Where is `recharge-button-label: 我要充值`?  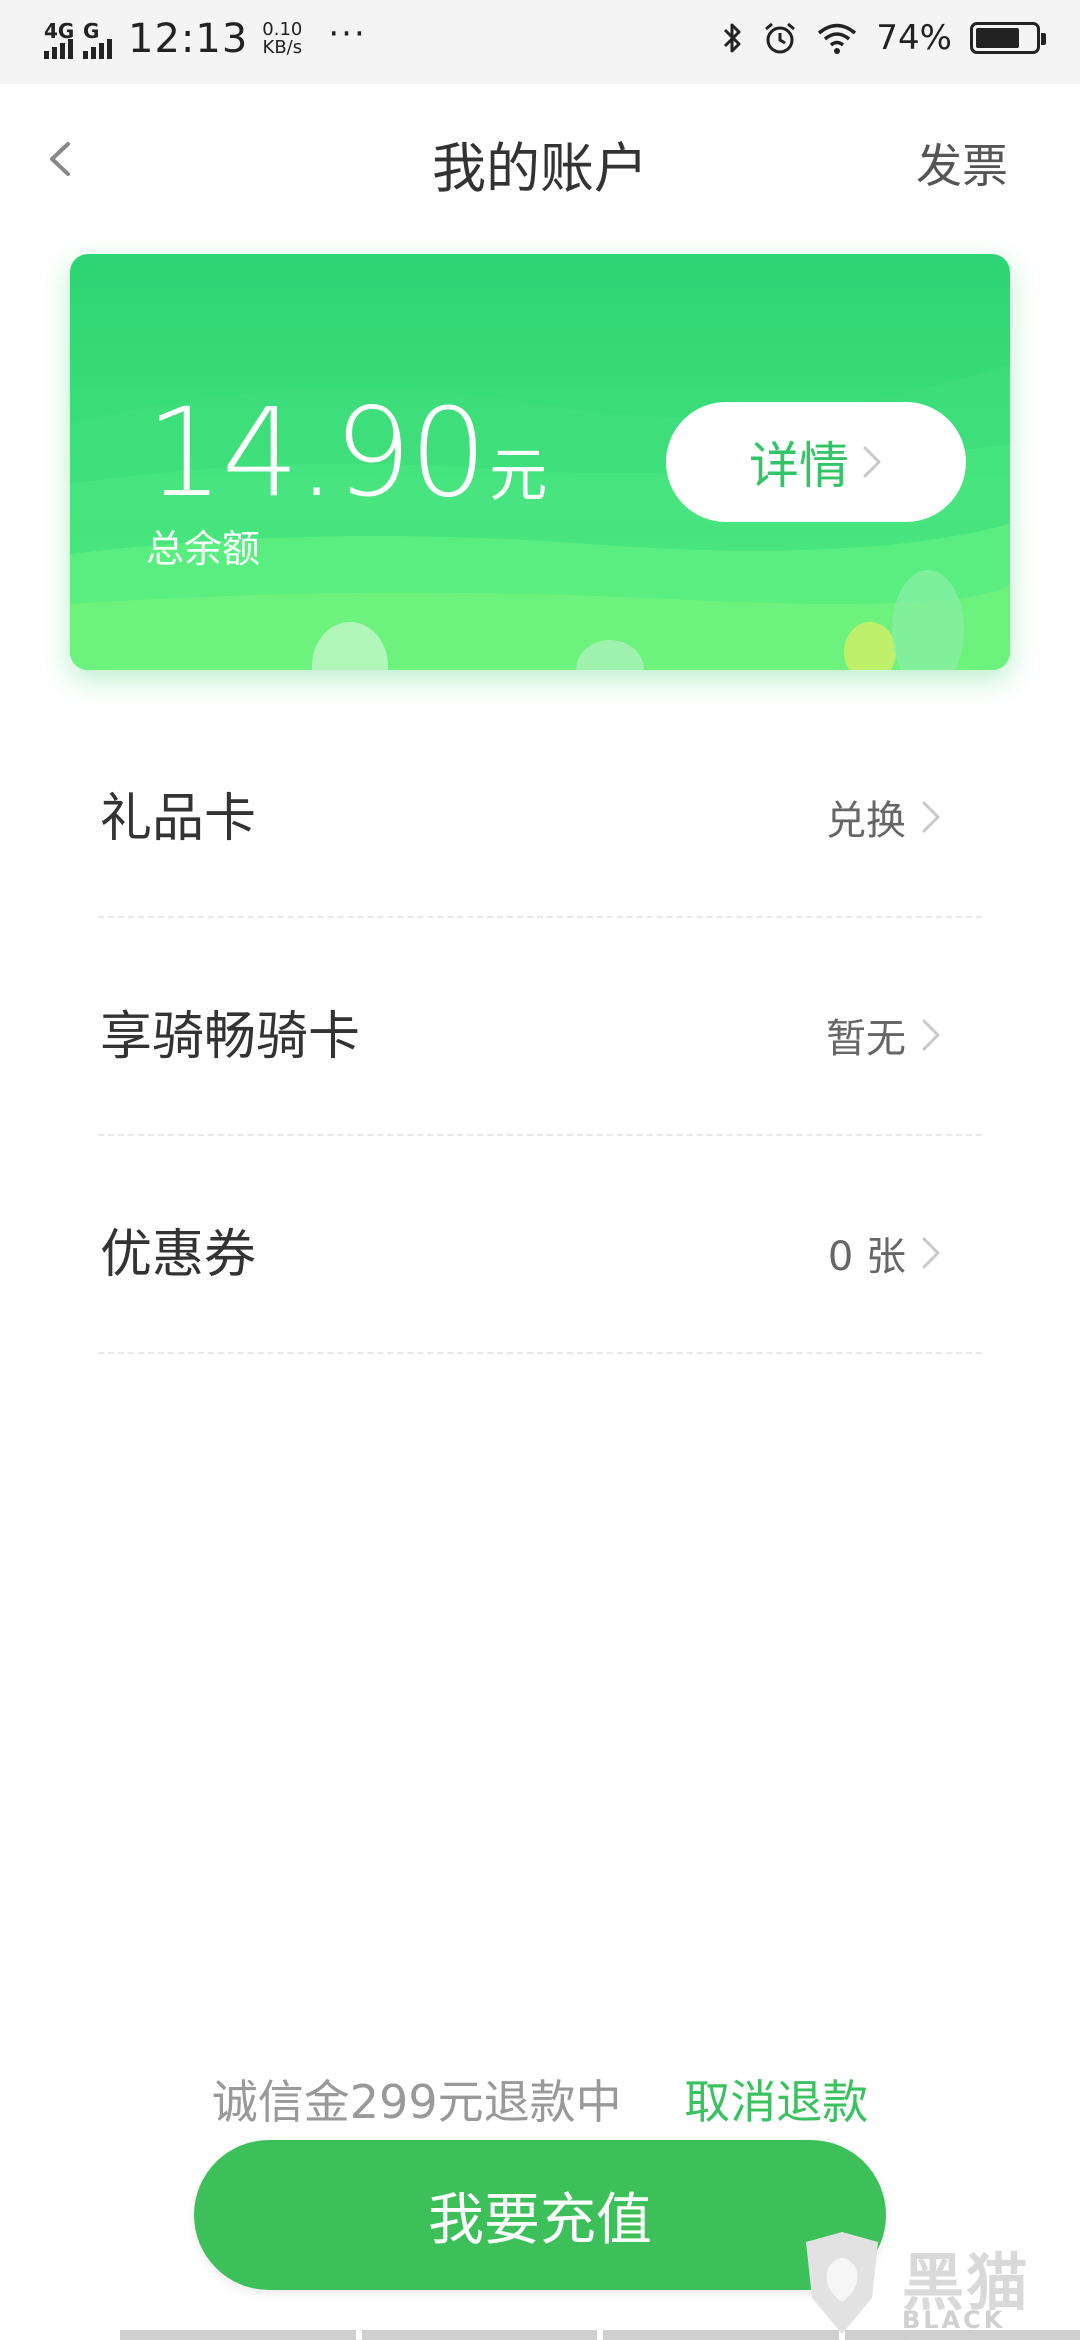 recharge-button-label: 我要充值 is located at coordinates (540, 2220).